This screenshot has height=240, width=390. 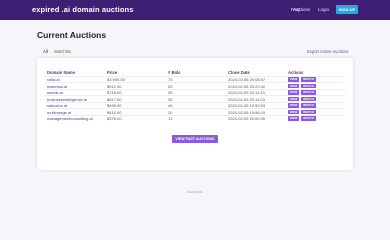 What do you see at coordinates (170, 118) in the screenshot?
I see `cell-bids: 13` at bounding box center [170, 118].